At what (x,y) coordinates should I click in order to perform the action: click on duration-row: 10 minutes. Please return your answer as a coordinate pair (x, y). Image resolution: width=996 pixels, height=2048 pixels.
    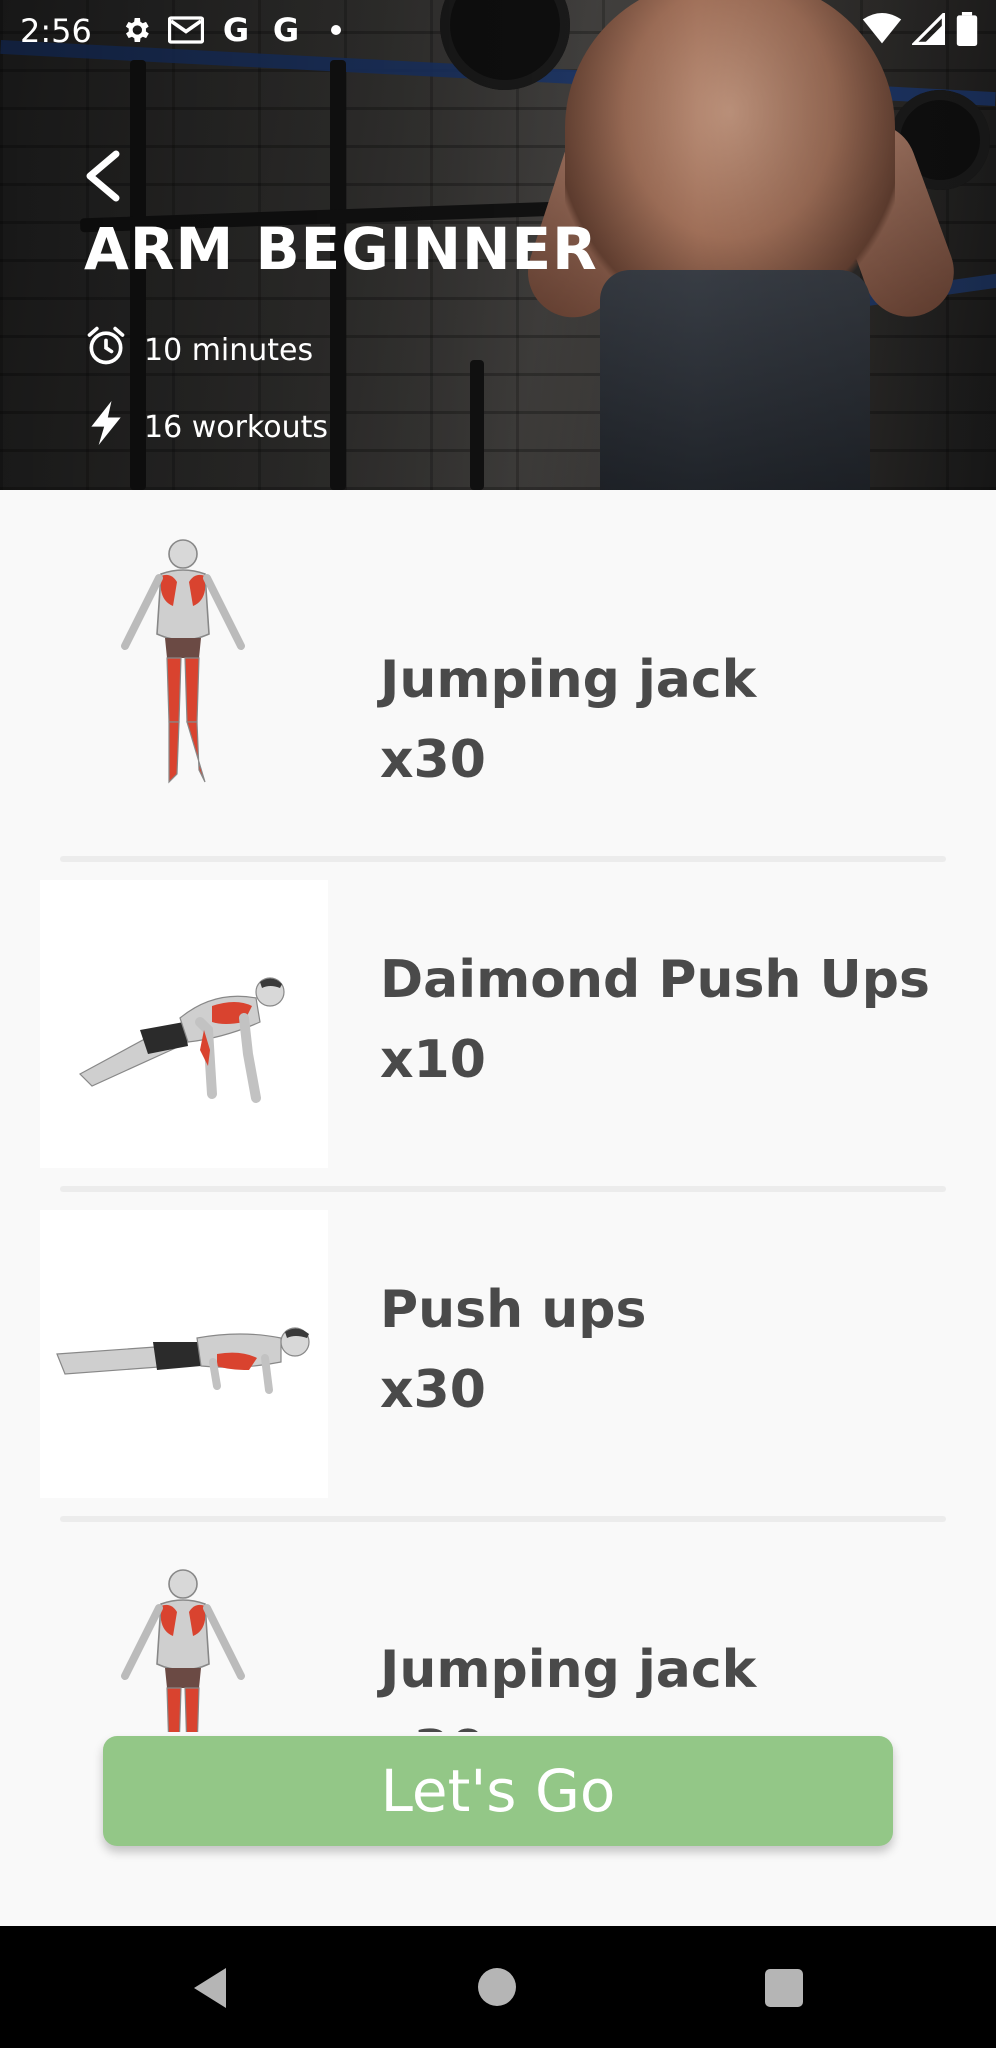
    Looking at the image, I should click on (198, 350).